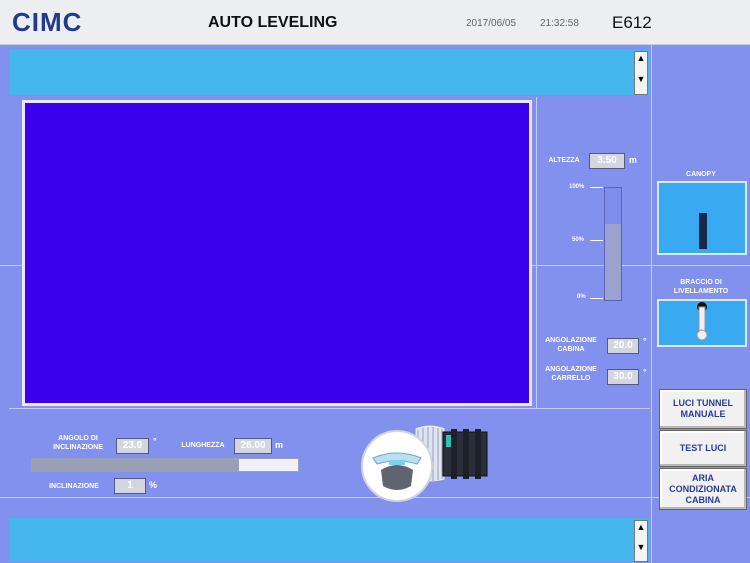 This screenshot has width=750, height=563. Describe the element at coordinates (703, 231) in the screenshot. I see `canopy-indicator-icon` at that location.